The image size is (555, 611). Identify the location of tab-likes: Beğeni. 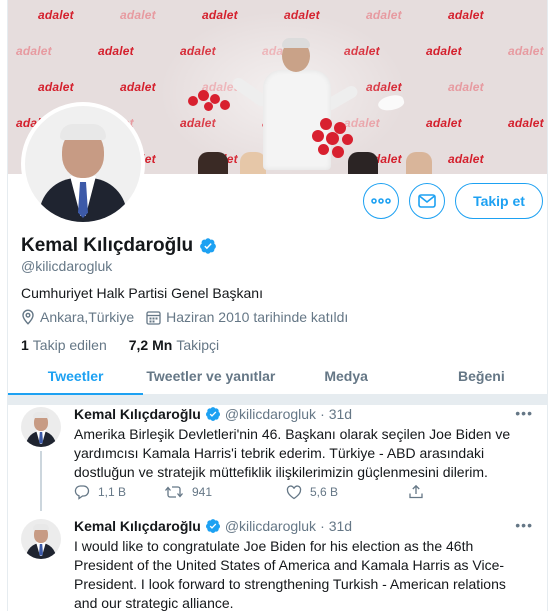
(480, 375).